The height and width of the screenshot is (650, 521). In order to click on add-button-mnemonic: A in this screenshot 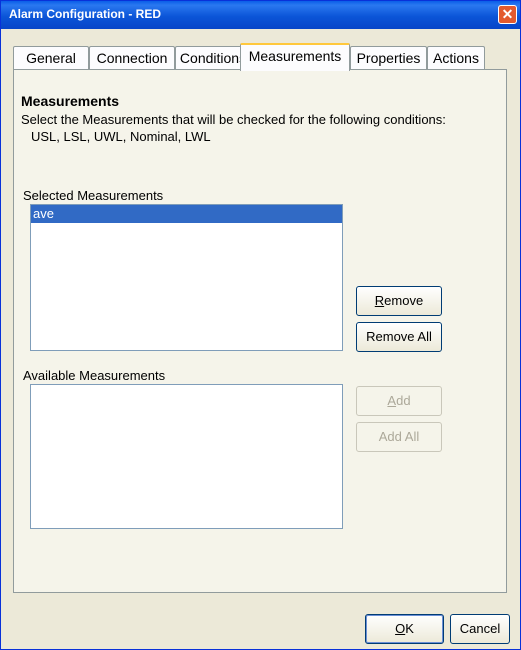, I will do `click(392, 400)`.